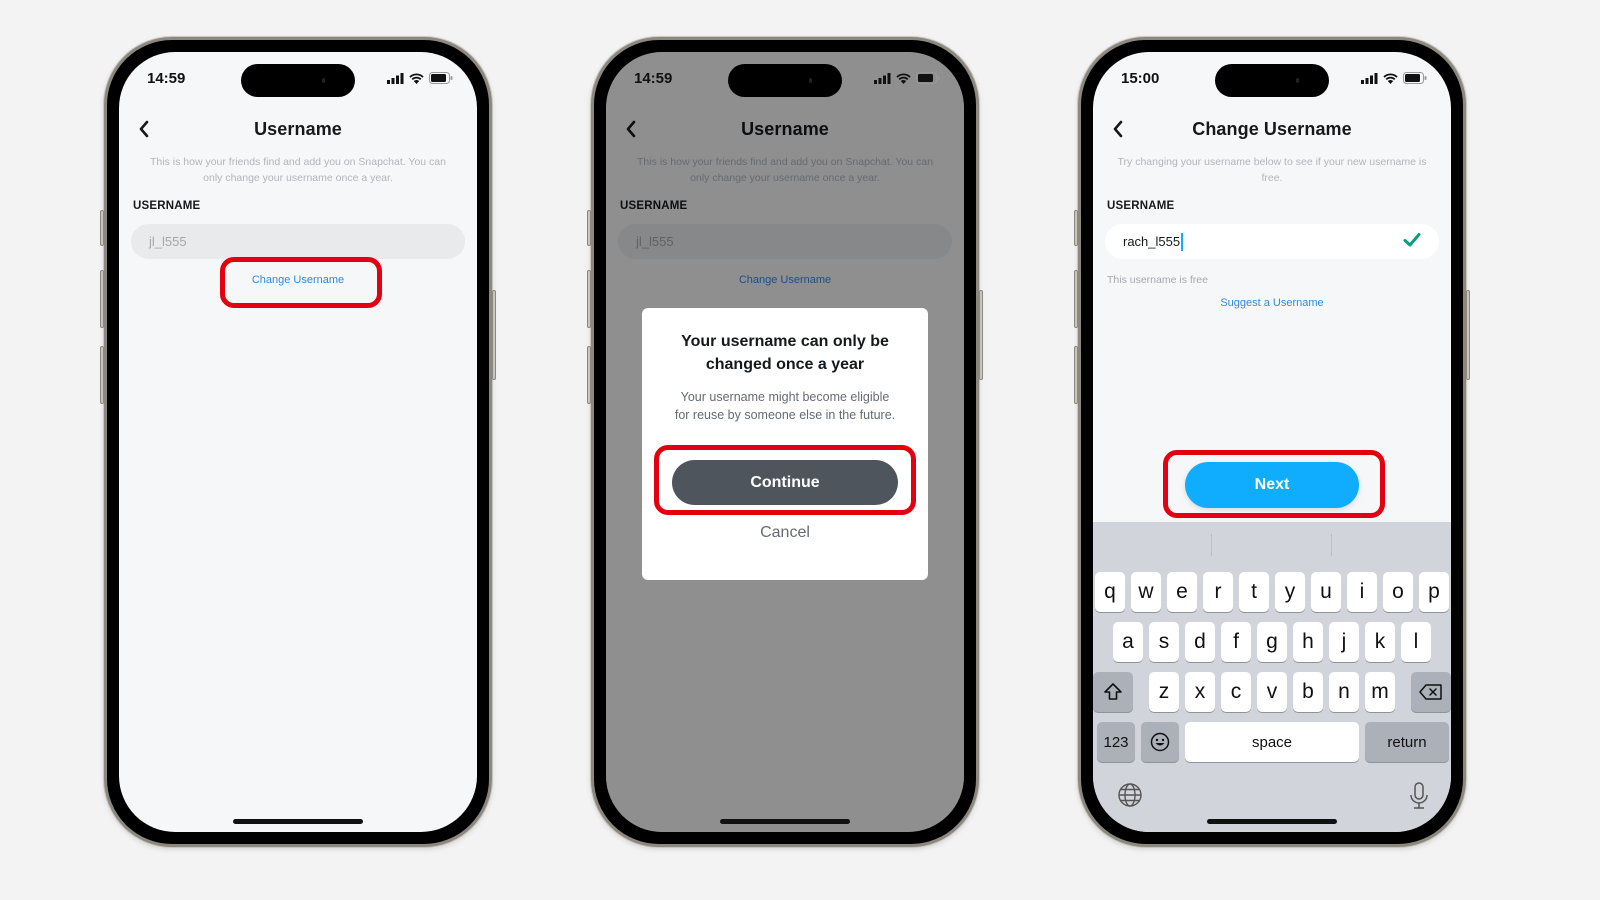 The width and height of the screenshot is (1600, 900). Describe the element at coordinates (1419, 796) in the screenshot. I see `microphone-icon` at that location.